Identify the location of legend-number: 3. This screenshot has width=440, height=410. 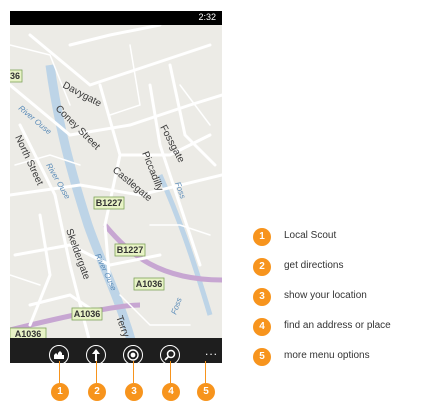
(262, 297).